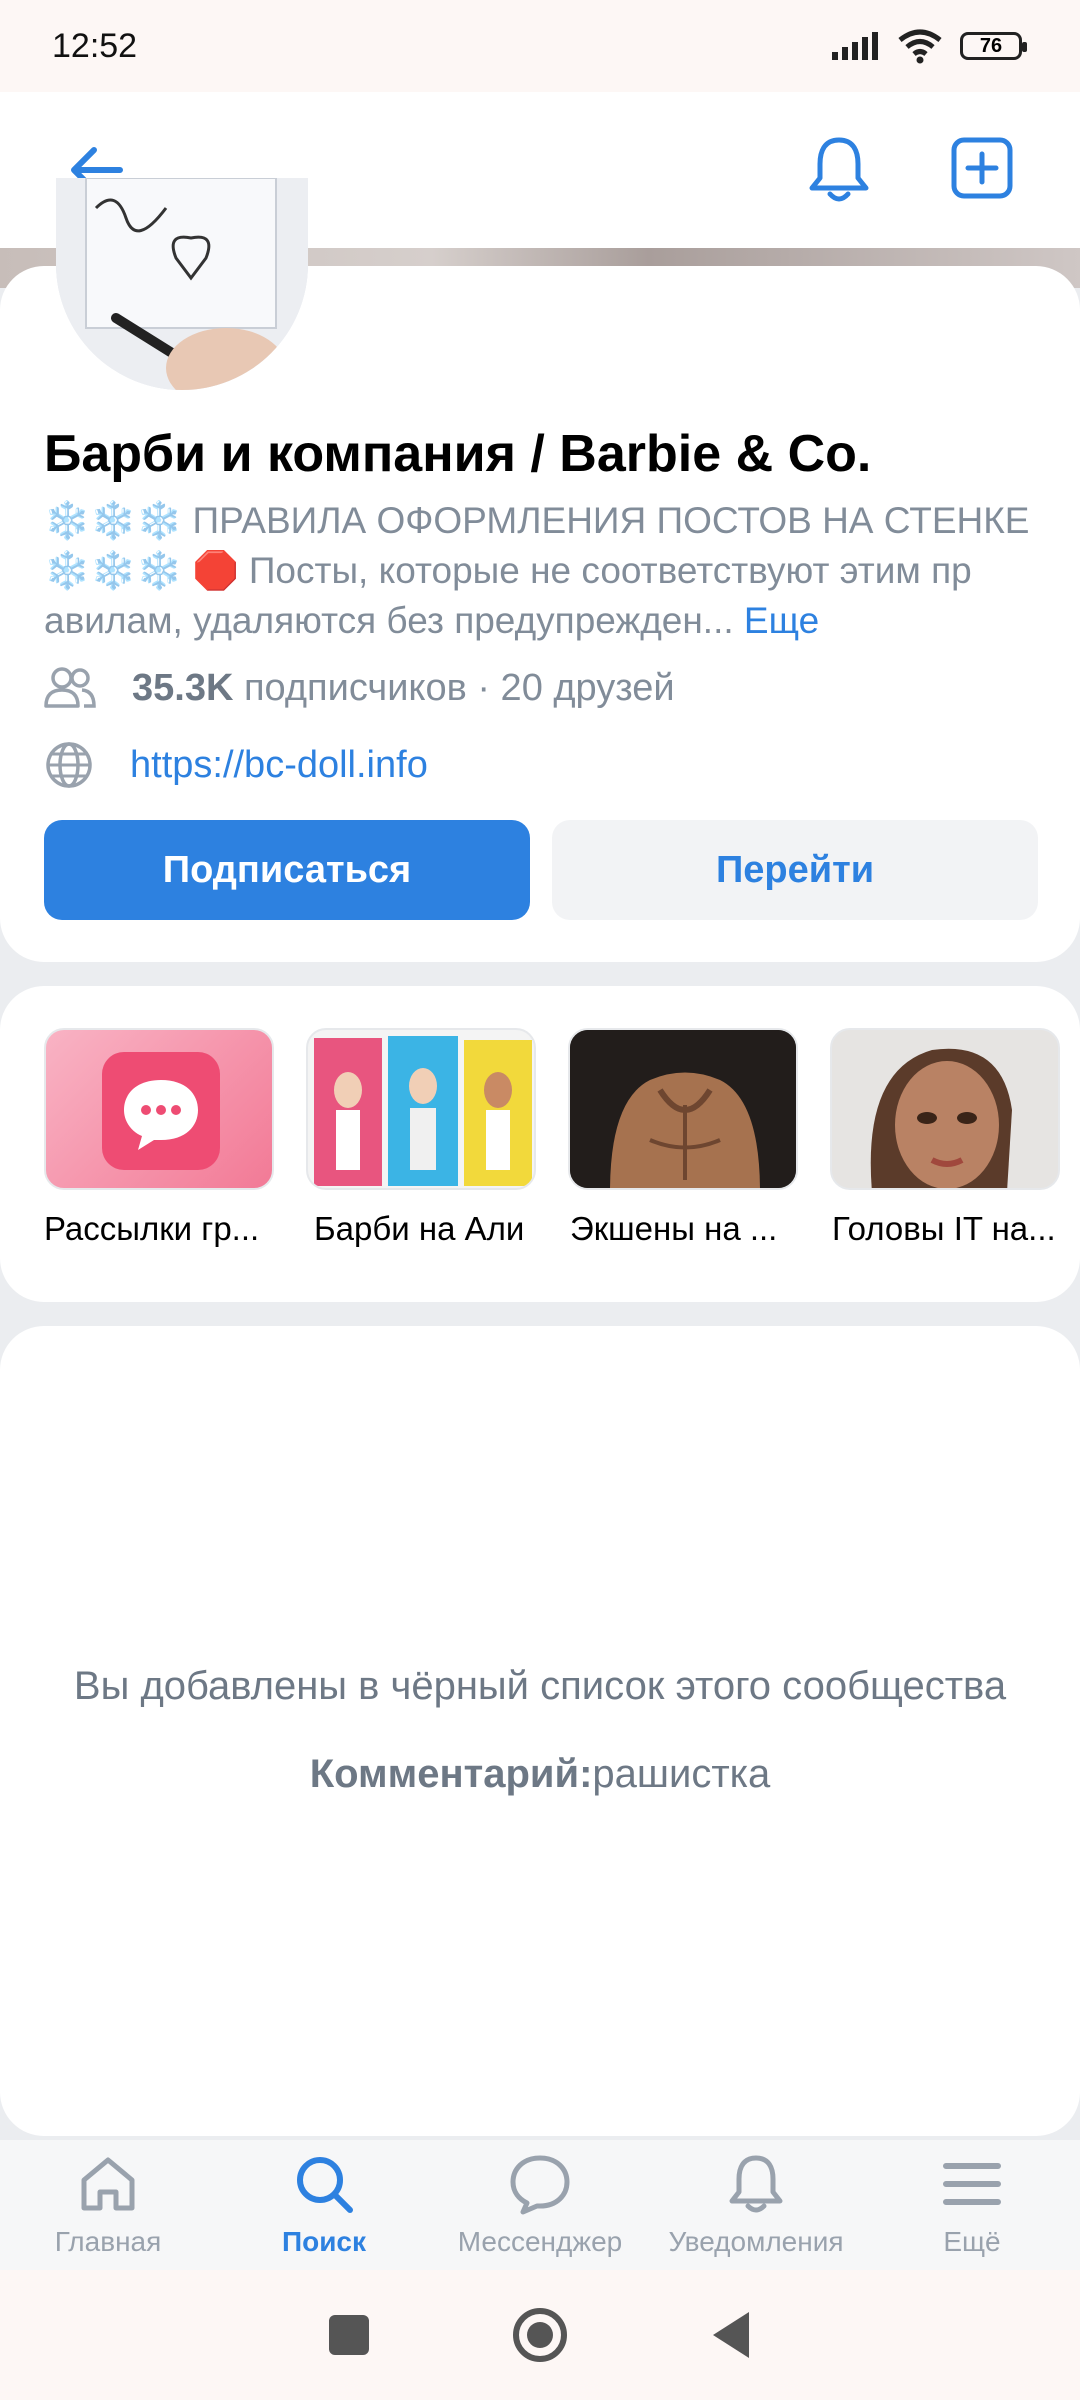 The height and width of the screenshot is (2400, 1080). Describe the element at coordinates (69, 765) in the screenshot. I see `globe-icon` at that location.